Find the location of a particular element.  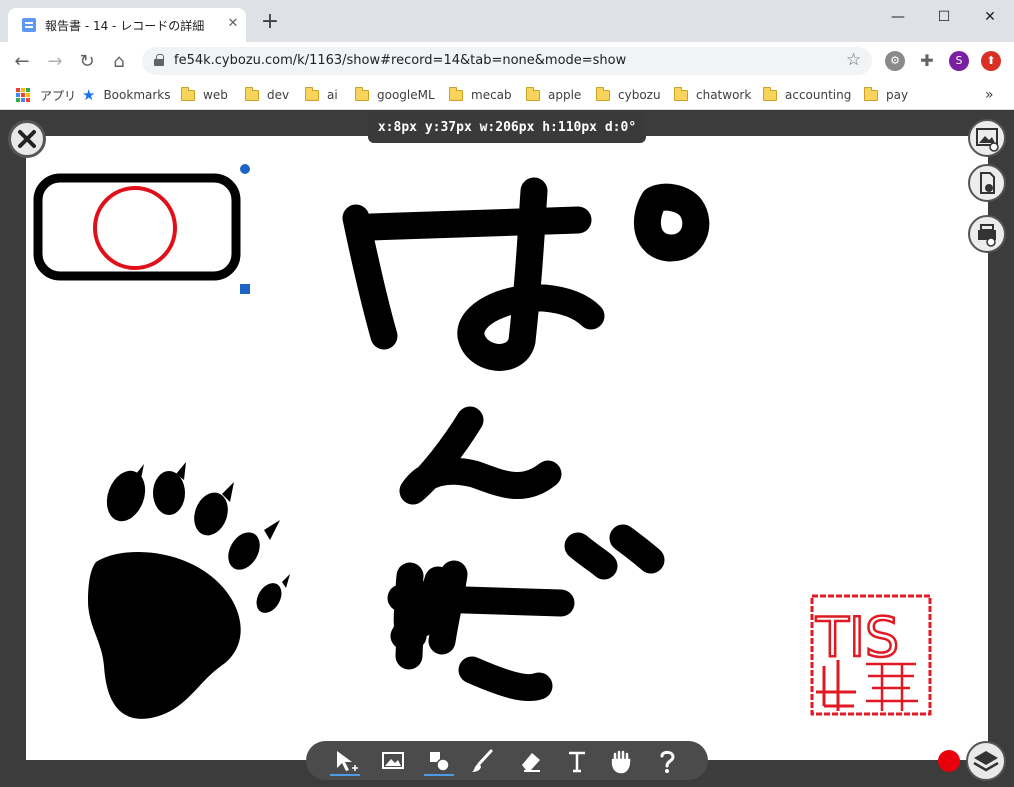

star-icon: ★ is located at coordinates (89, 95).